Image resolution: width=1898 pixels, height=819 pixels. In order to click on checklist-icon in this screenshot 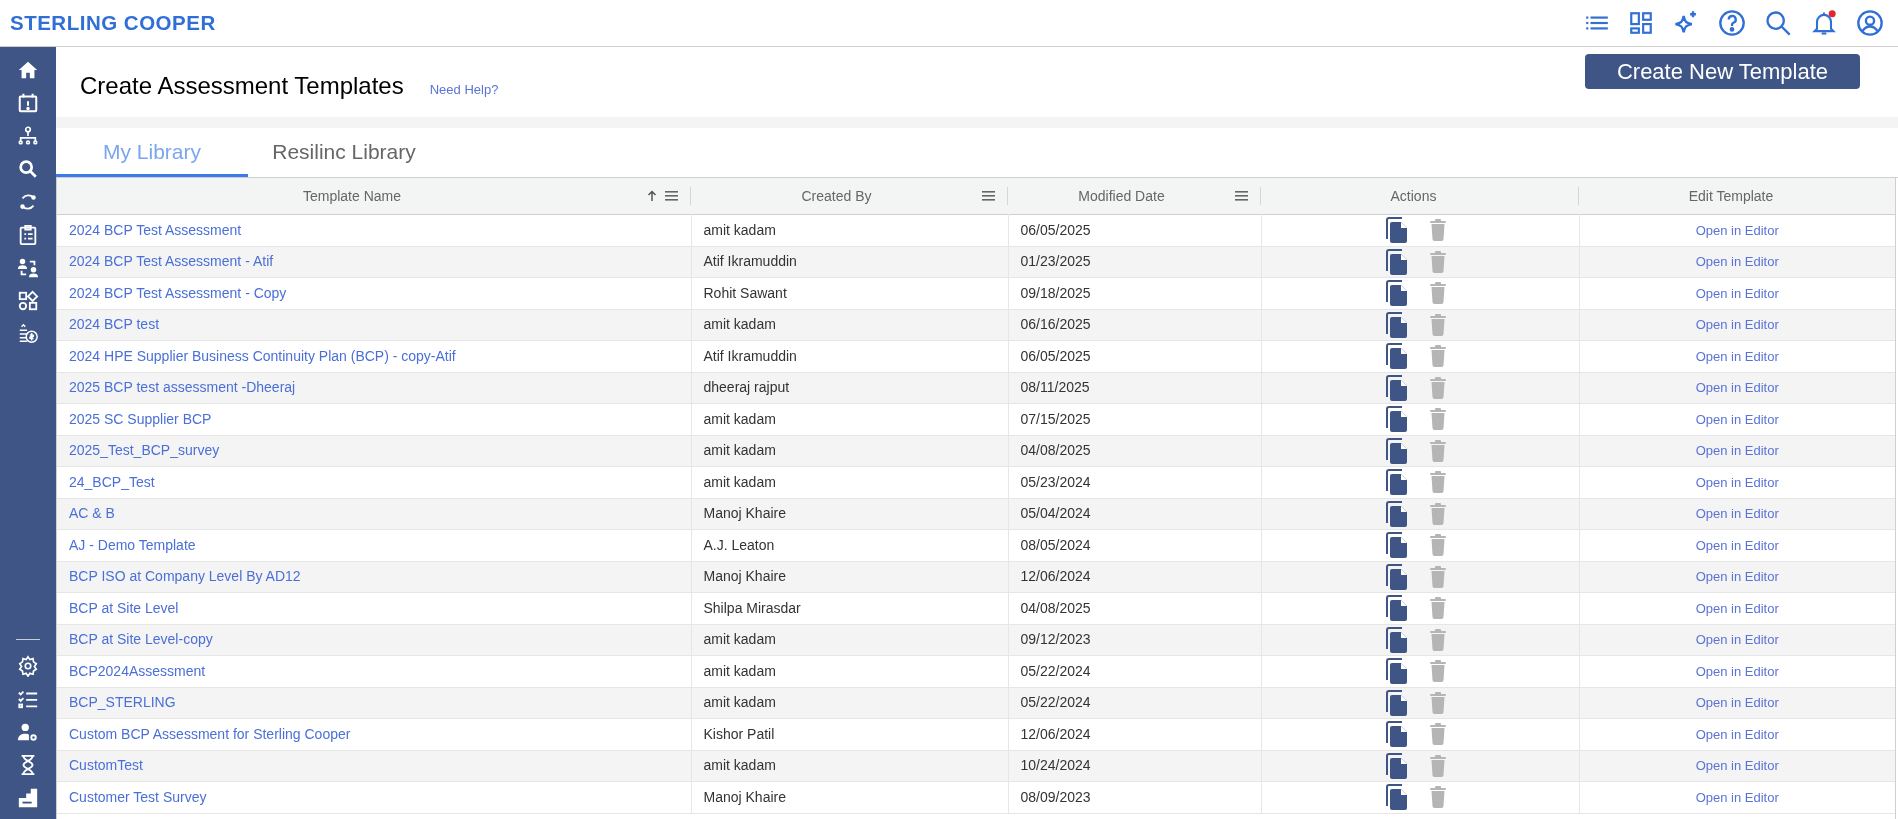, I will do `click(28, 699)`.